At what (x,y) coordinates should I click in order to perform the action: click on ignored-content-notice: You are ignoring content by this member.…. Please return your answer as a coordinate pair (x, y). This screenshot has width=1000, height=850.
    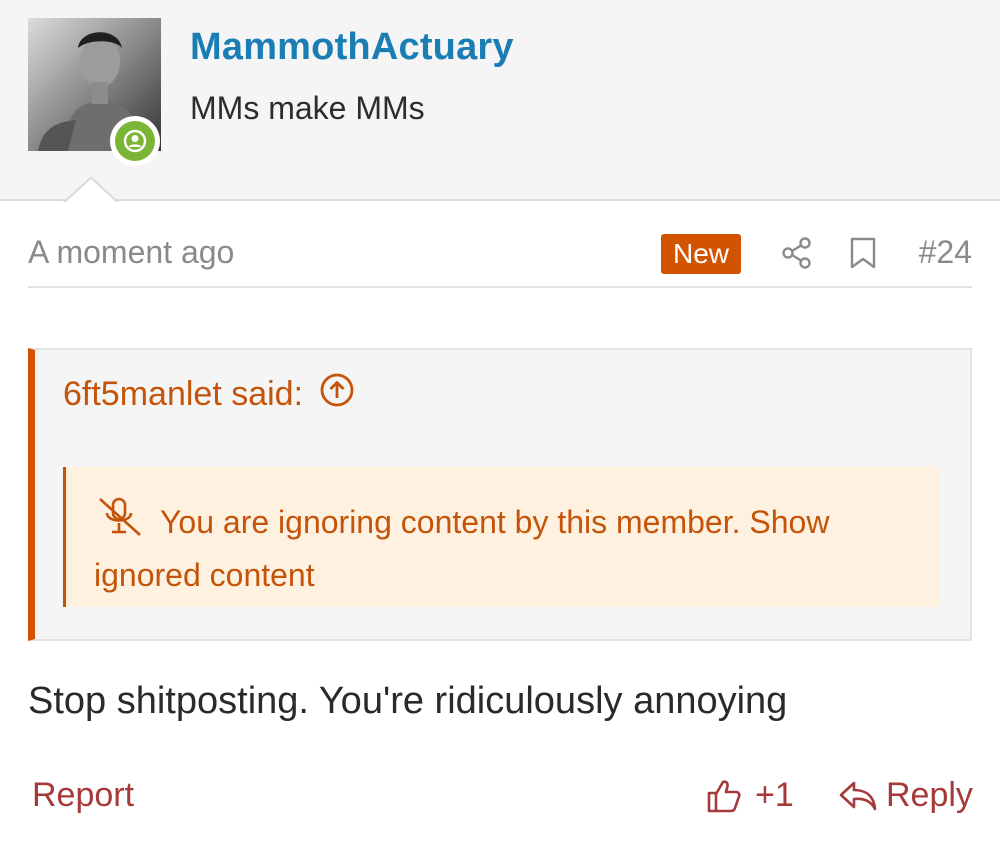
    Looking at the image, I should click on (501, 537).